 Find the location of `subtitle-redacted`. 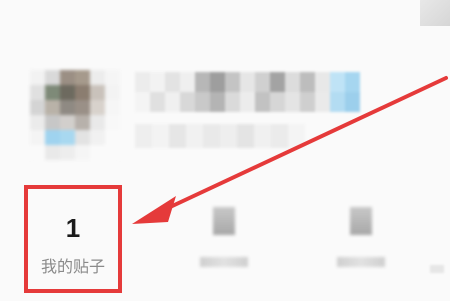

subtitle-redacted is located at coordinates (220, 136).